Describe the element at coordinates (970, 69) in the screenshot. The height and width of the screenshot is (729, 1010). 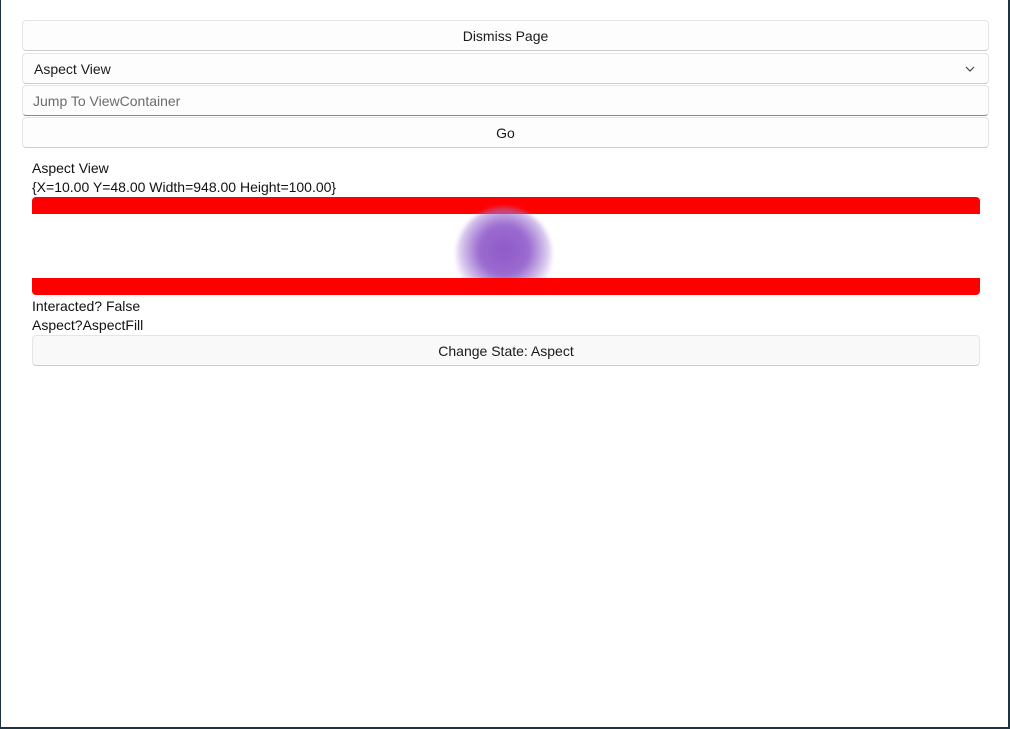
I see `chevron-down-icon` at that location.